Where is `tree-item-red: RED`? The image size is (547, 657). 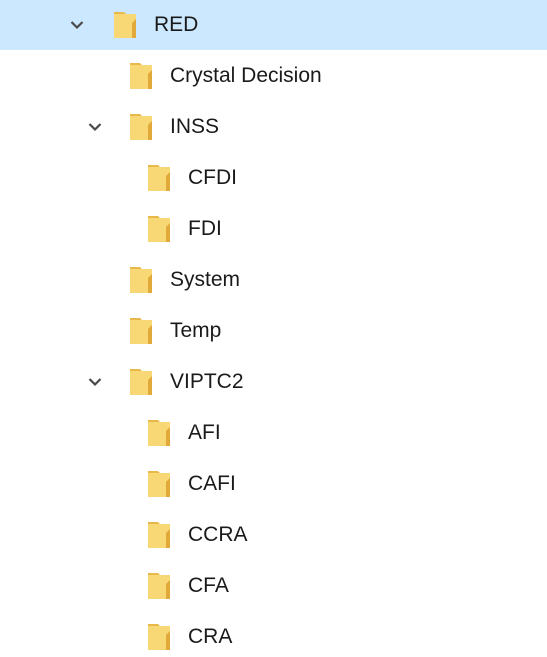 tree-item-red: RED is located at coordinates (273, 25).